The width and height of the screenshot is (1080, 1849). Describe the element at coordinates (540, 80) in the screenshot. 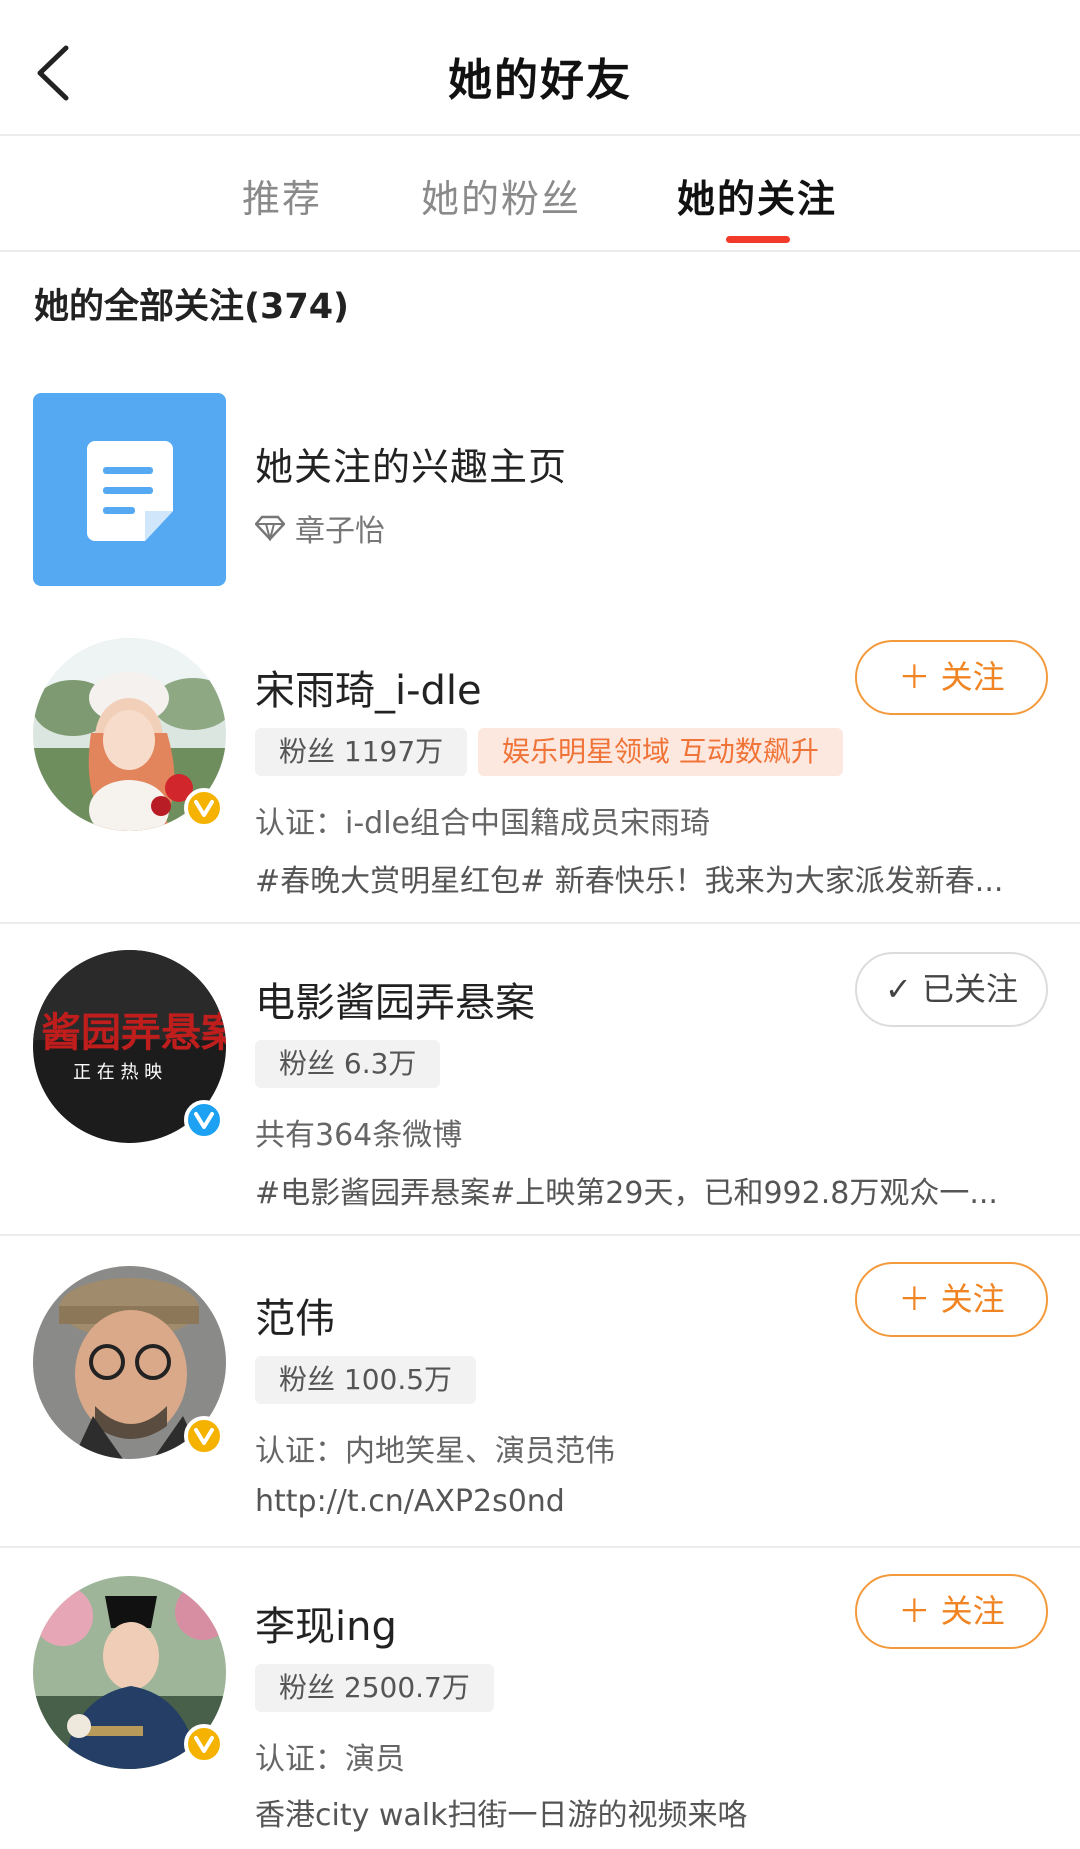

I see `page-title: 她的好友` at that location.